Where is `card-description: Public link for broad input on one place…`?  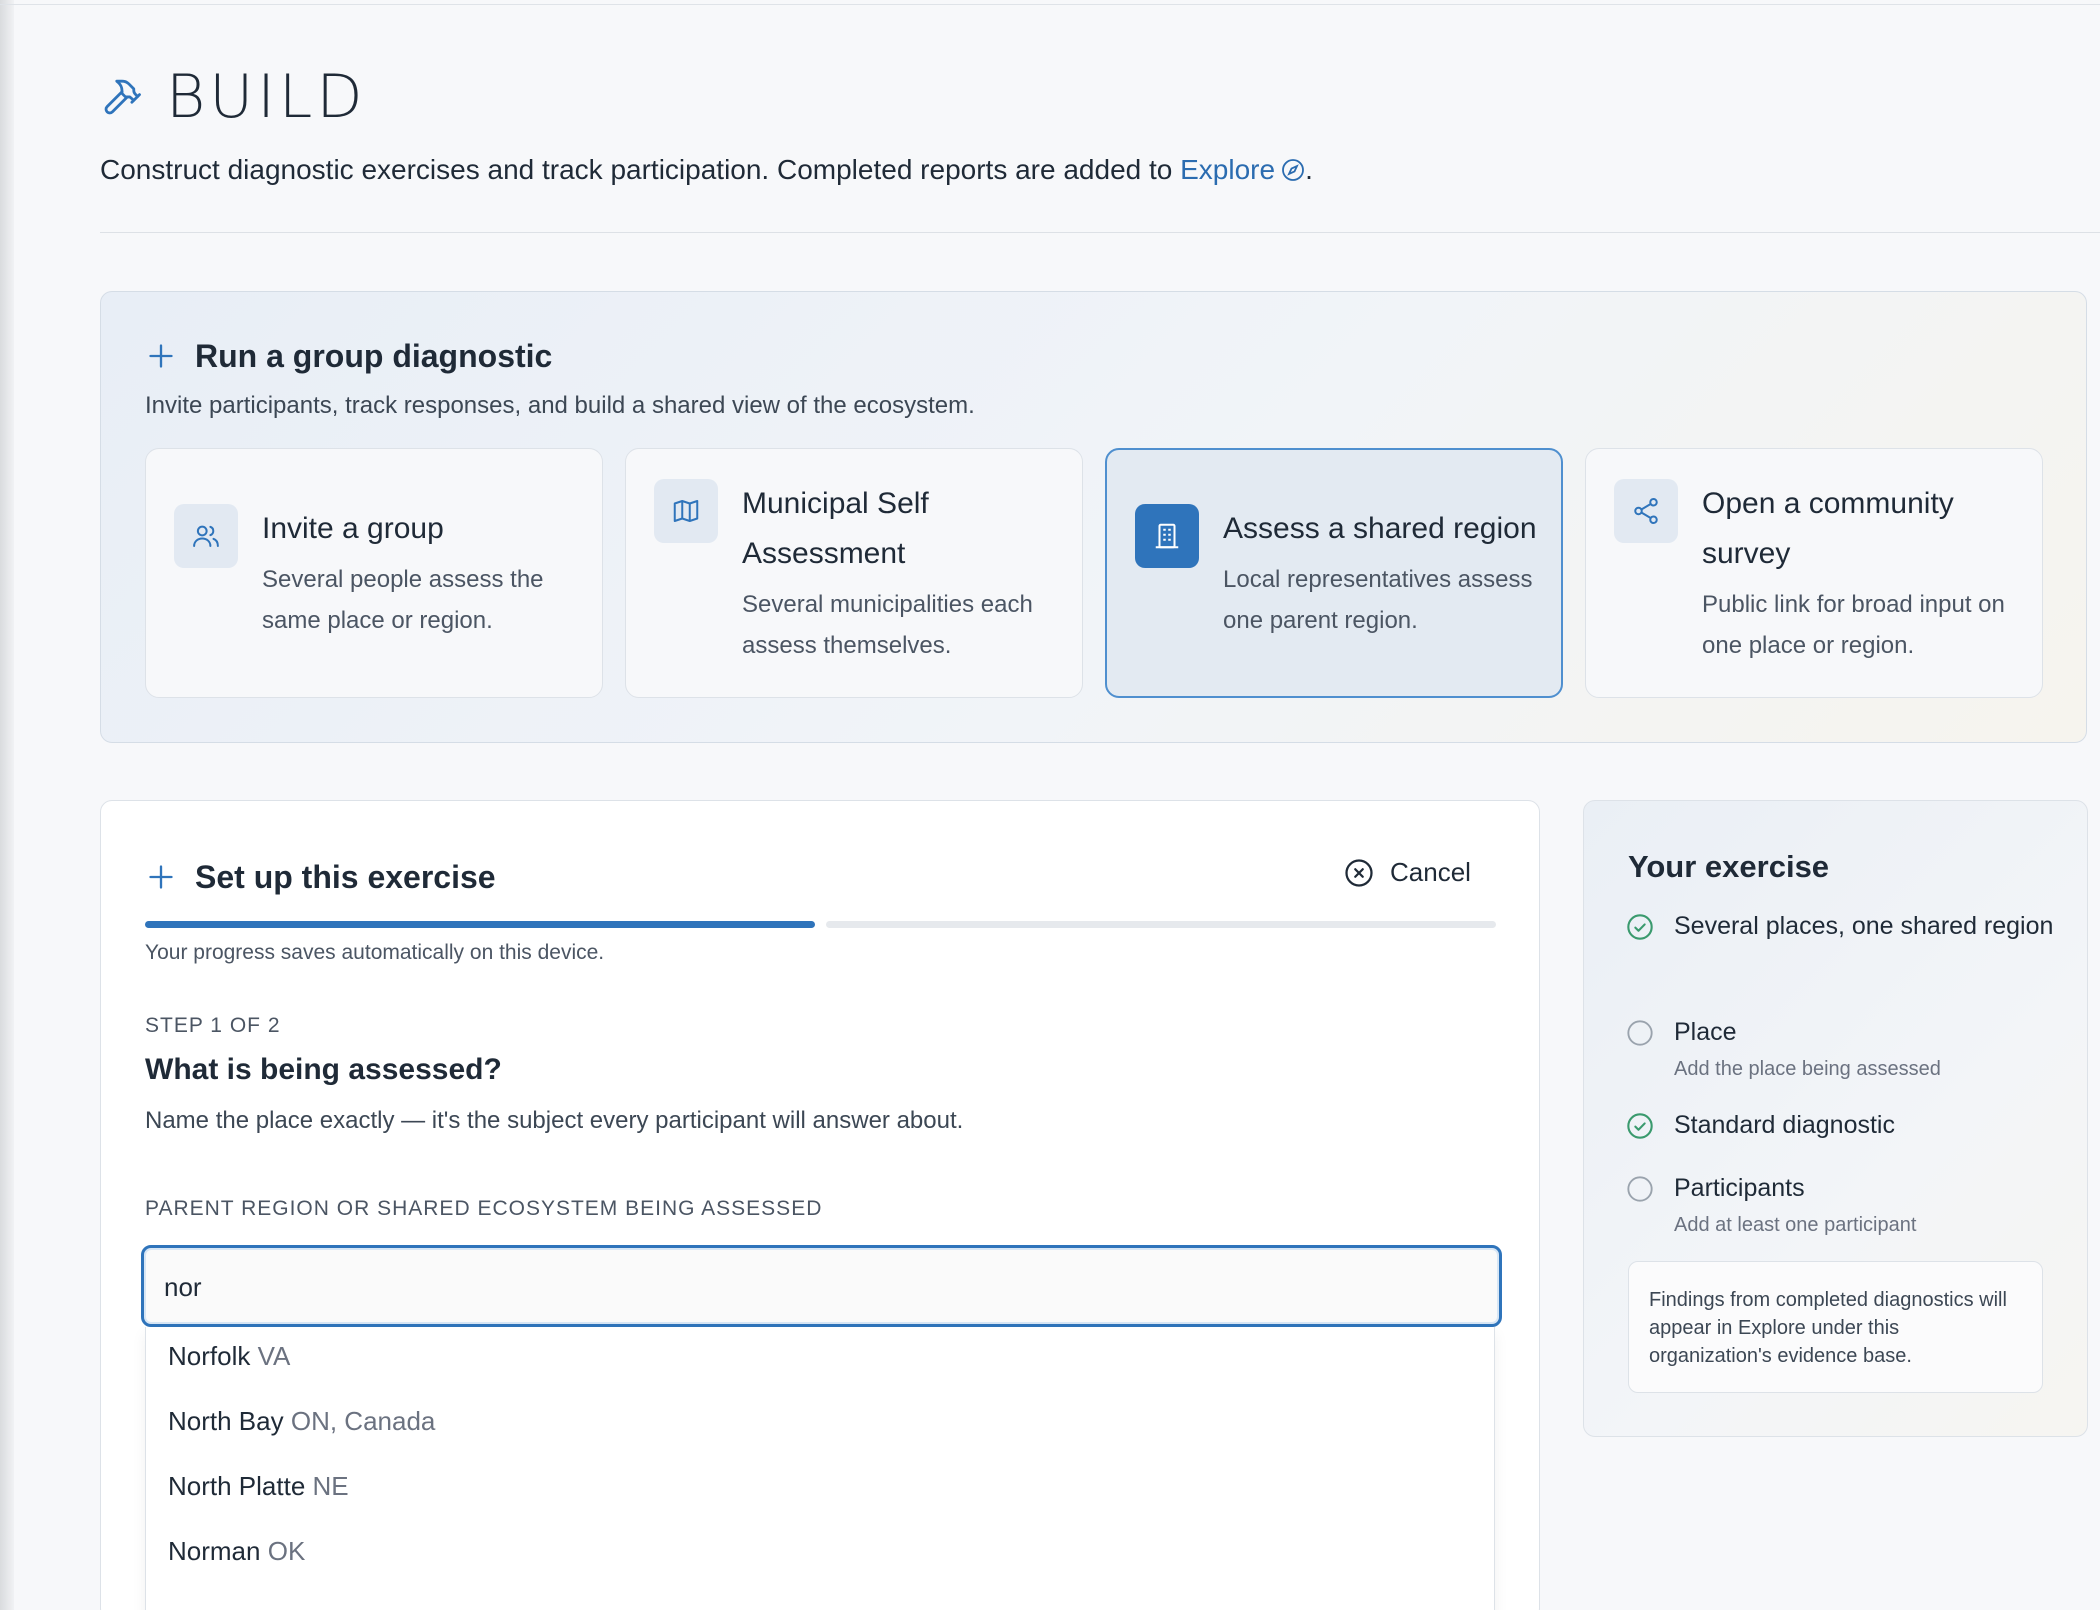
card-description: Public link for broad input on one place… is located at coordinates (1853, 625).